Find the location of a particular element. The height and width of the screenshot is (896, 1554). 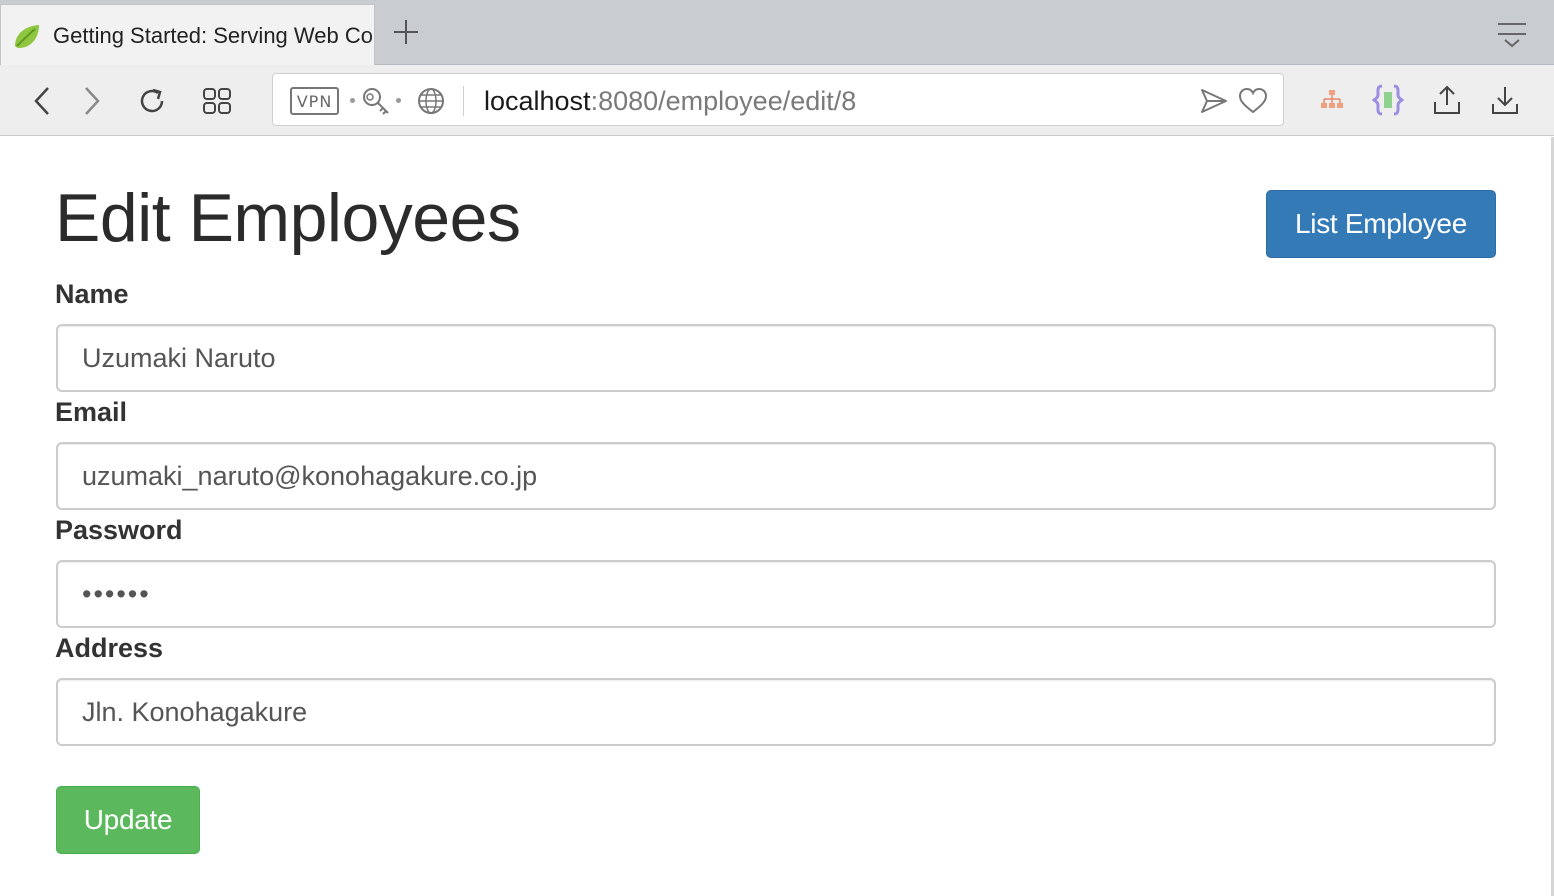

url-host: localhost is located at coordinates (537, 101).